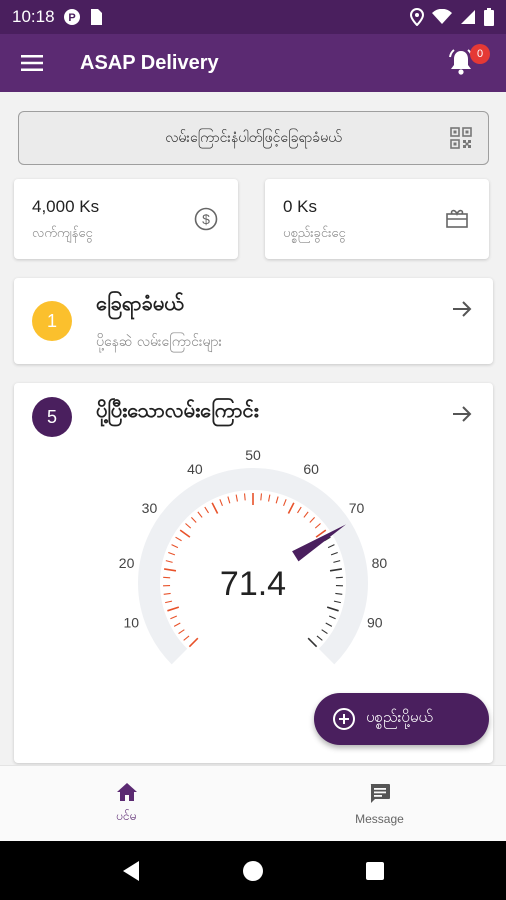 The height and width of the screenshot is (900, 506). I want to click on parcel-money-card: 0 Ks ပစ္စည်းခွင်းငွေ, so click(377, 219).